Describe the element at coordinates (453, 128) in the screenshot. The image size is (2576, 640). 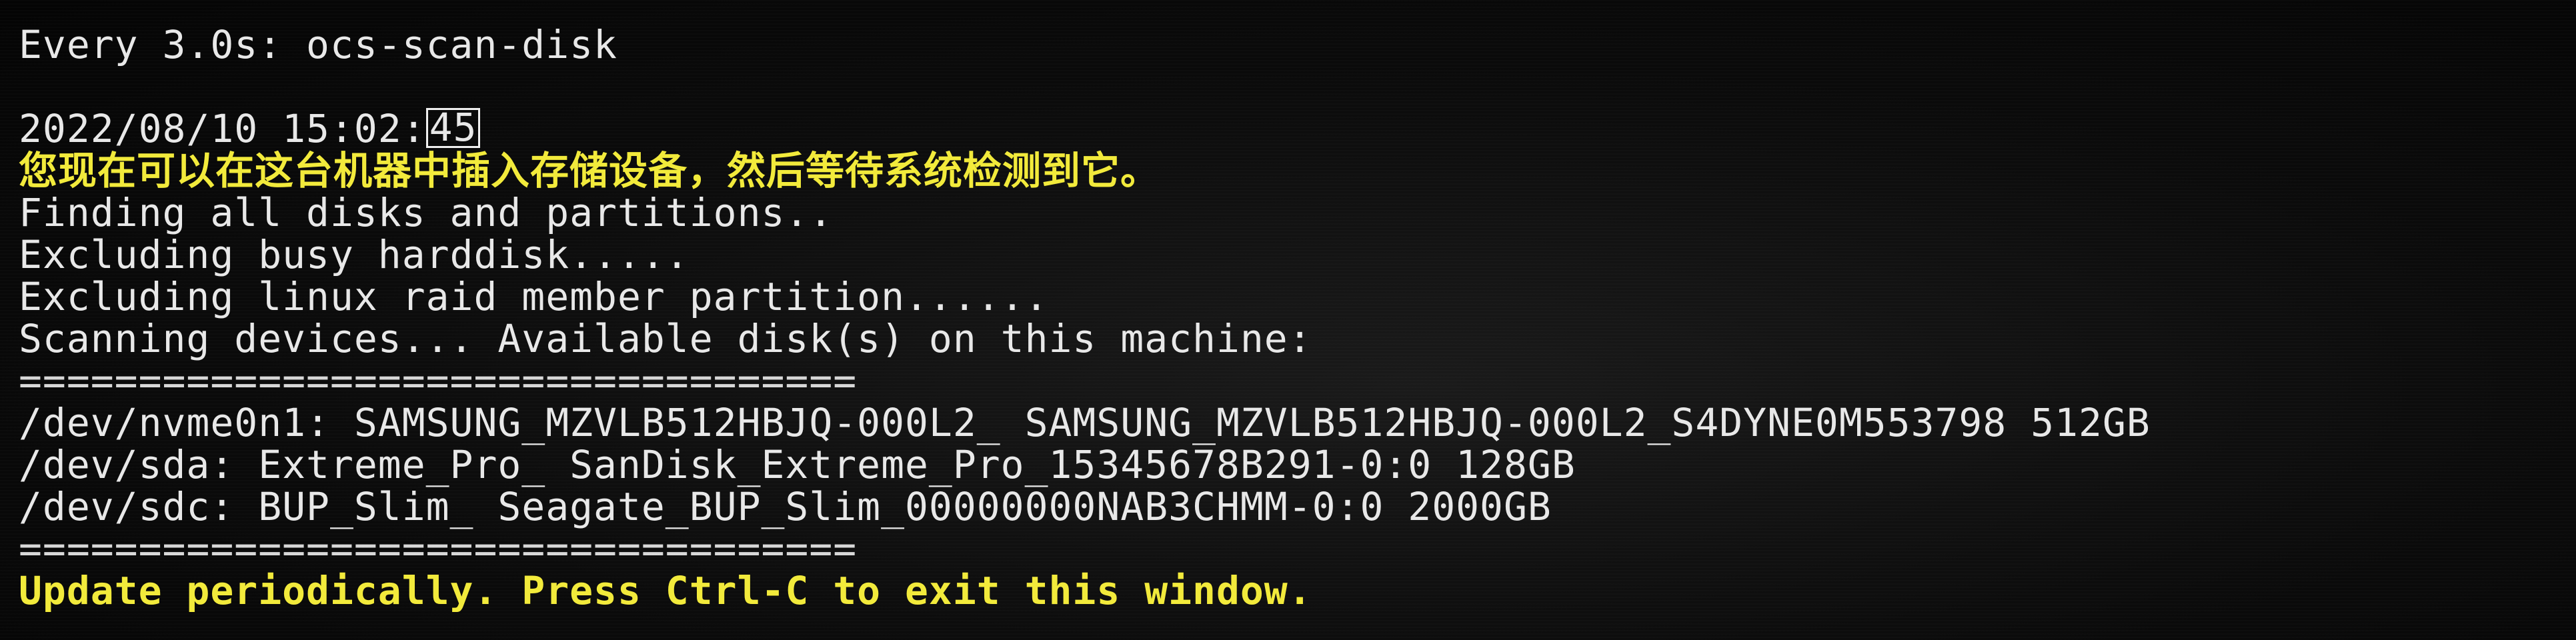
I see `terminal-cursor: 45` at that location.